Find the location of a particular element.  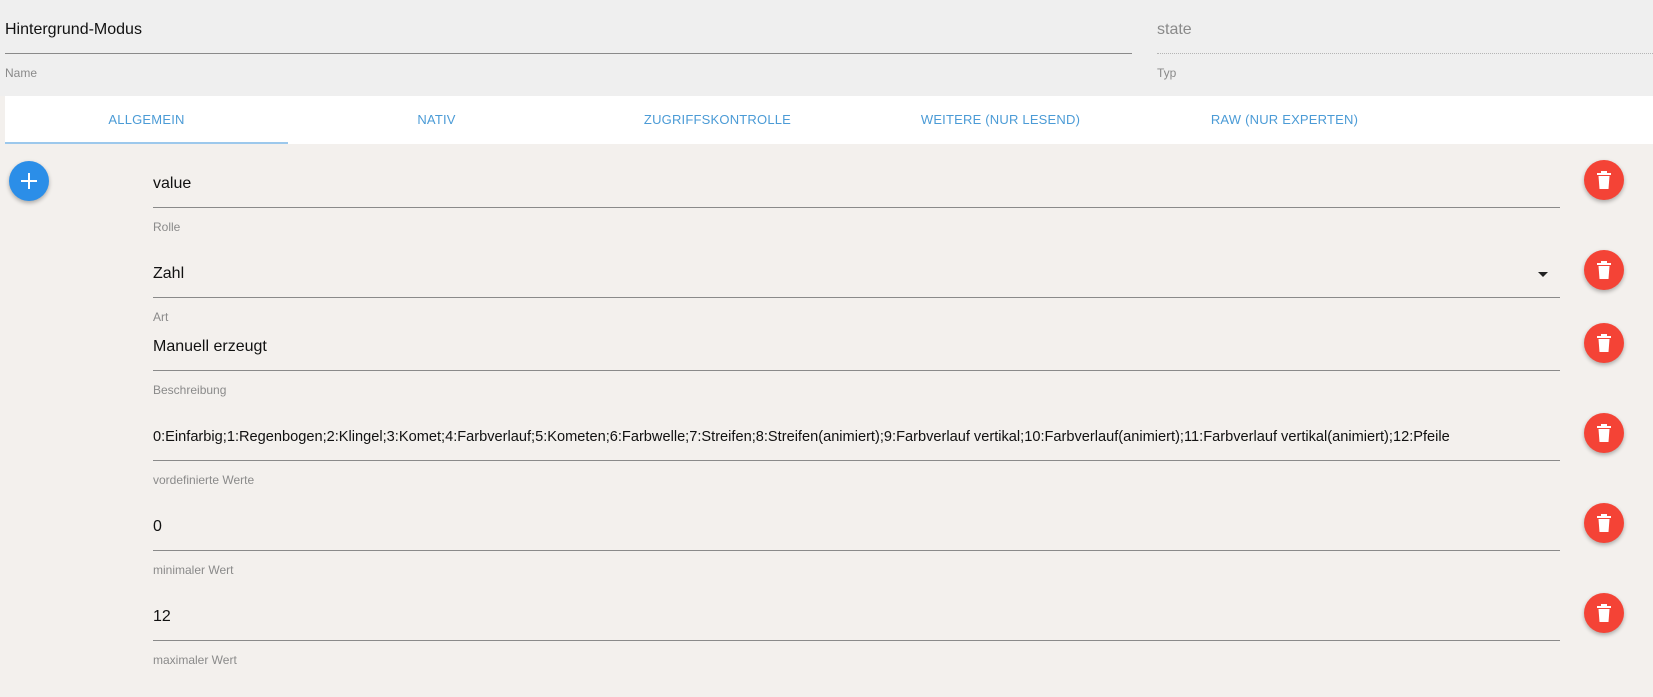

name-input: Hintergrund-Modus is located at coordinates (73, 30).